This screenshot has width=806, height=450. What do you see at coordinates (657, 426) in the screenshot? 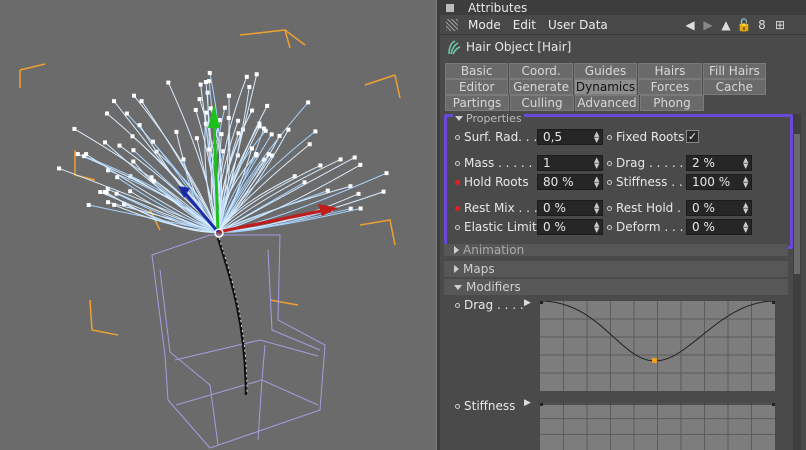
I see `stiffness-spline-graph` at bounding box center [657, 426].